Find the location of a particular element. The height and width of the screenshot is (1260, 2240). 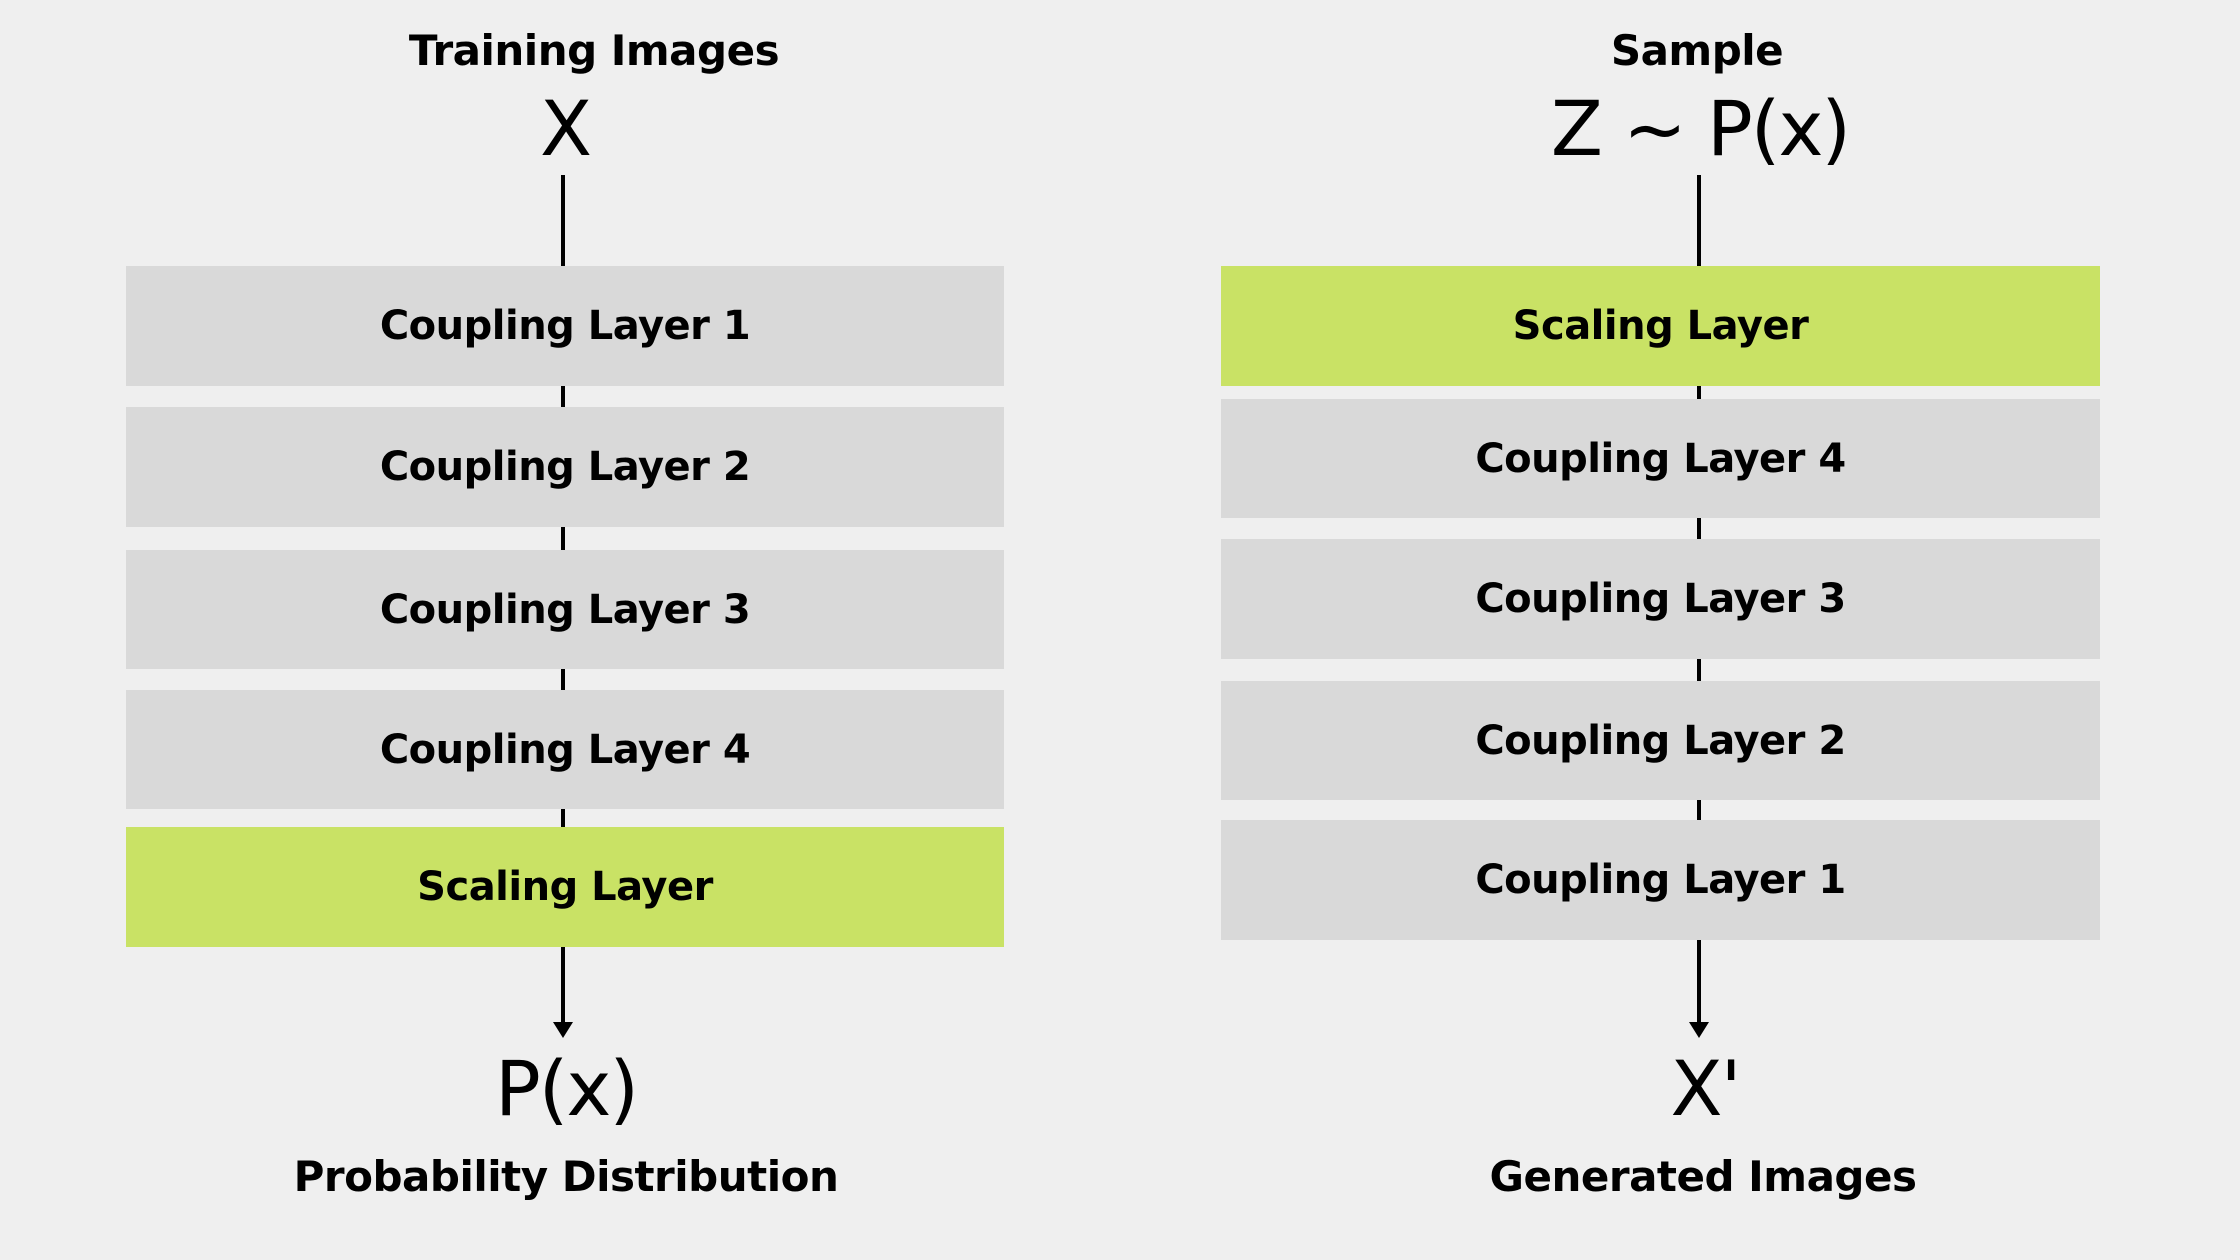

right-output-arrow-shaft is located at coordinates (1699, 981).